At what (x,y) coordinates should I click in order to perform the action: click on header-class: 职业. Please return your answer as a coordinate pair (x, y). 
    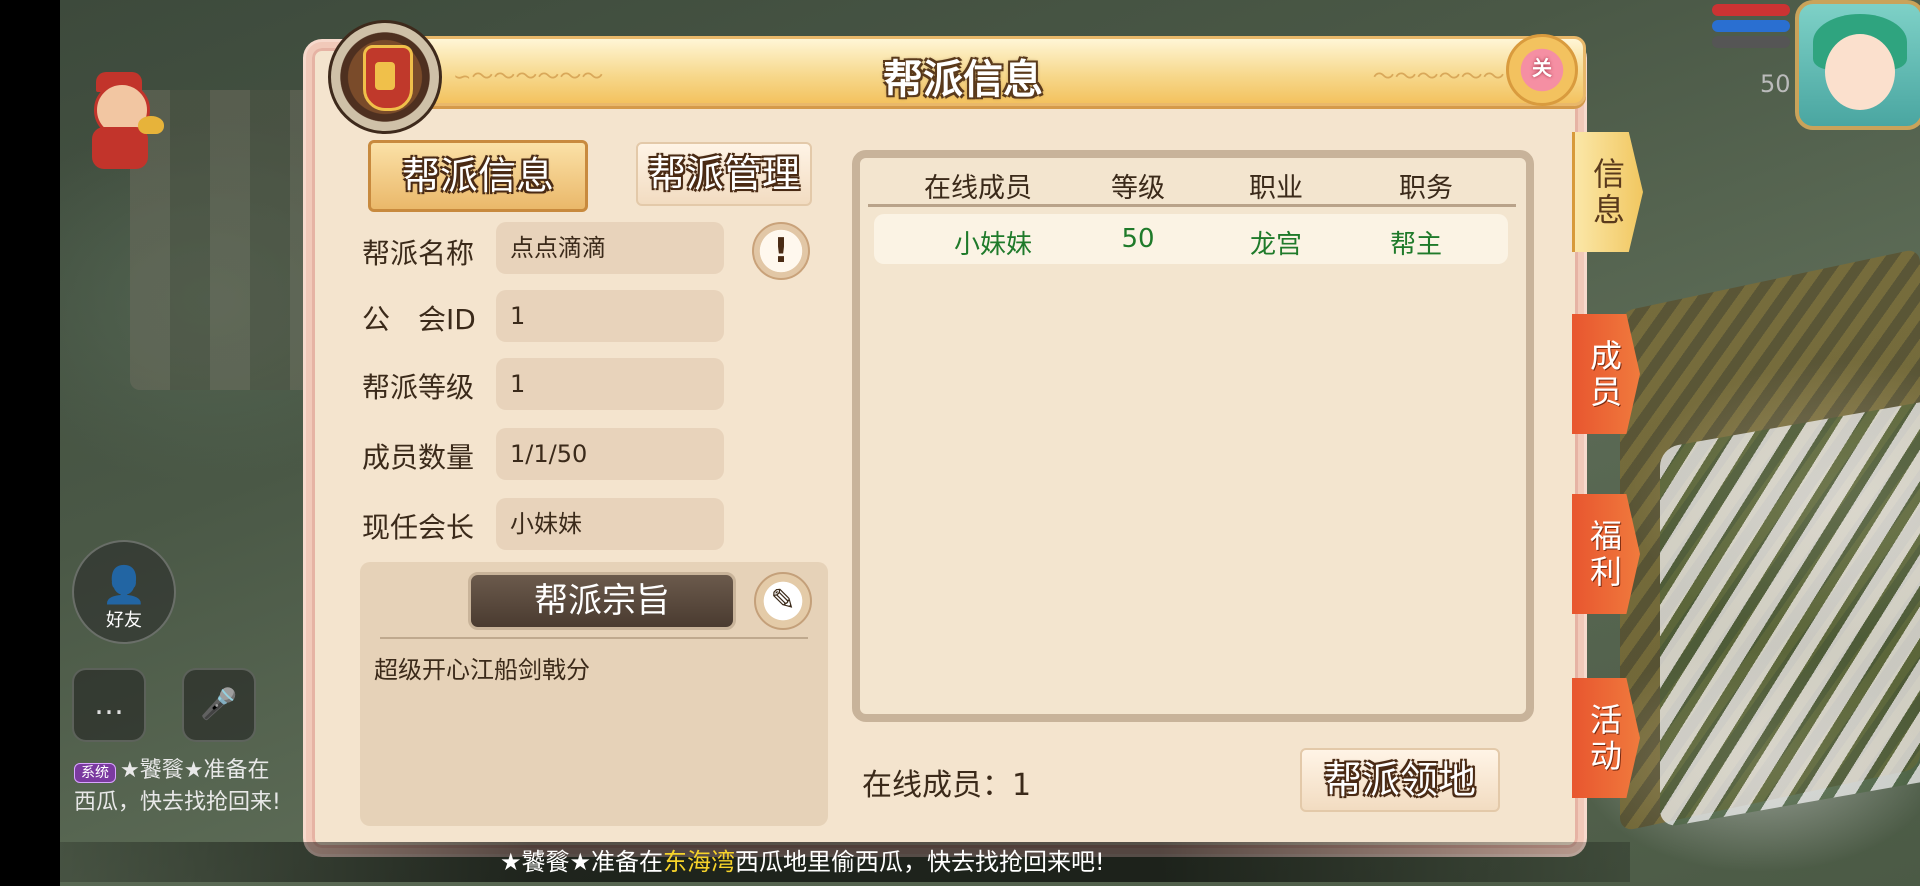
    Looking at the image, I should click on (1276, 188).